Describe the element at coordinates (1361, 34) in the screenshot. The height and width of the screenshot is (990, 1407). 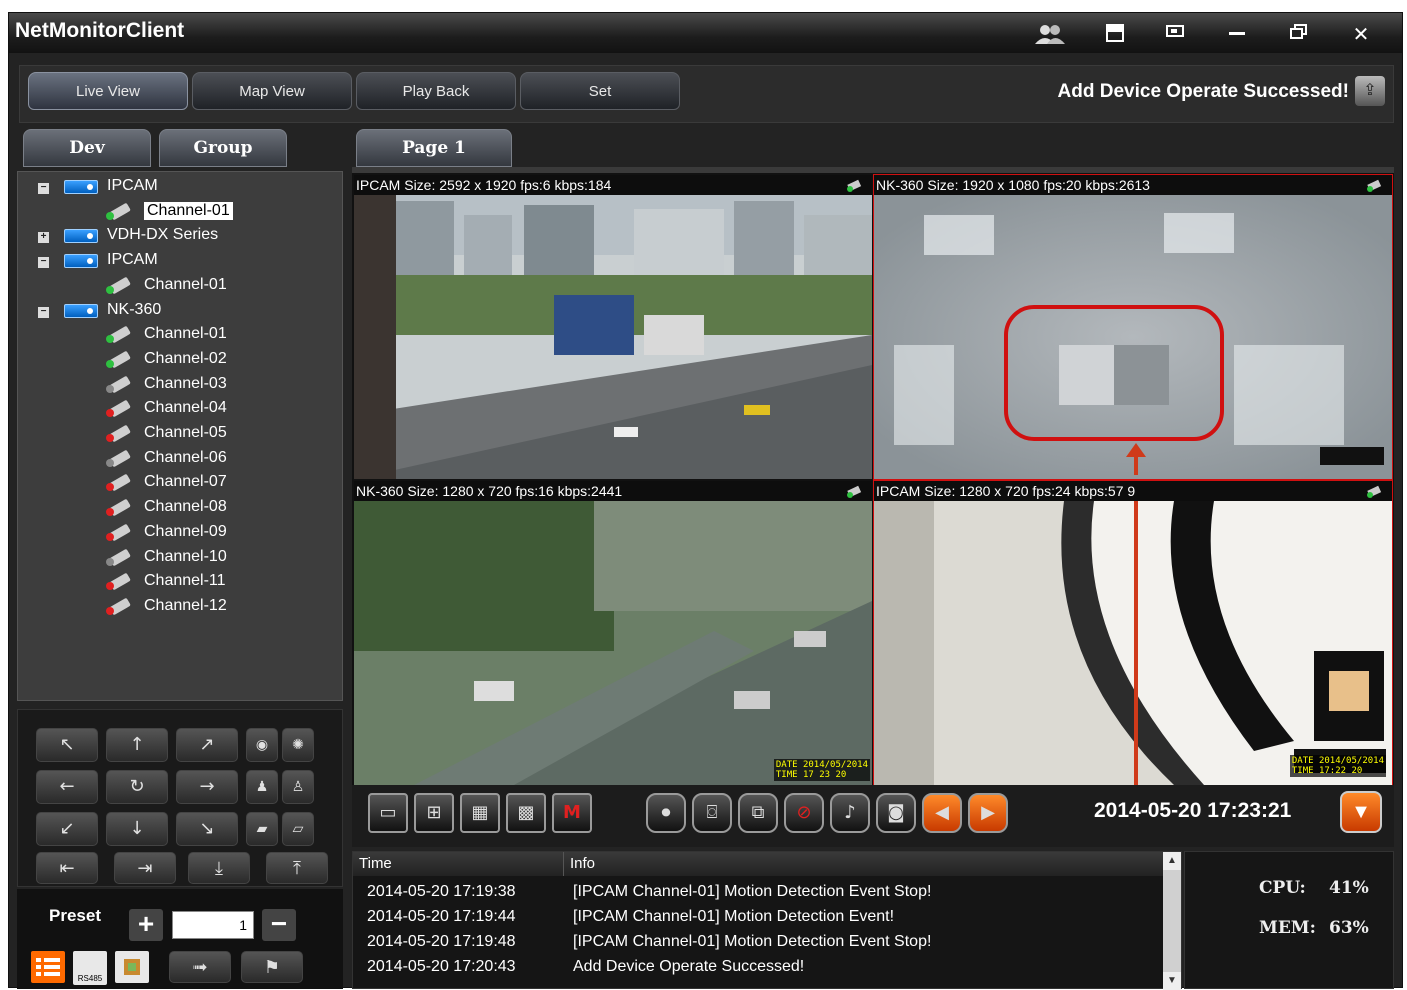
I see `close-icon: ✕` at that location.